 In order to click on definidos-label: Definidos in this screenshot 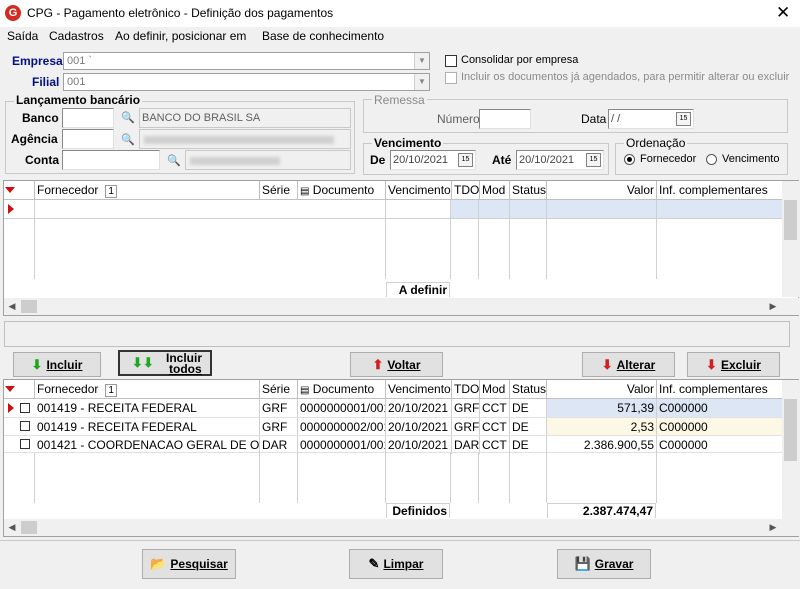, I will do `click(418, 510)`.